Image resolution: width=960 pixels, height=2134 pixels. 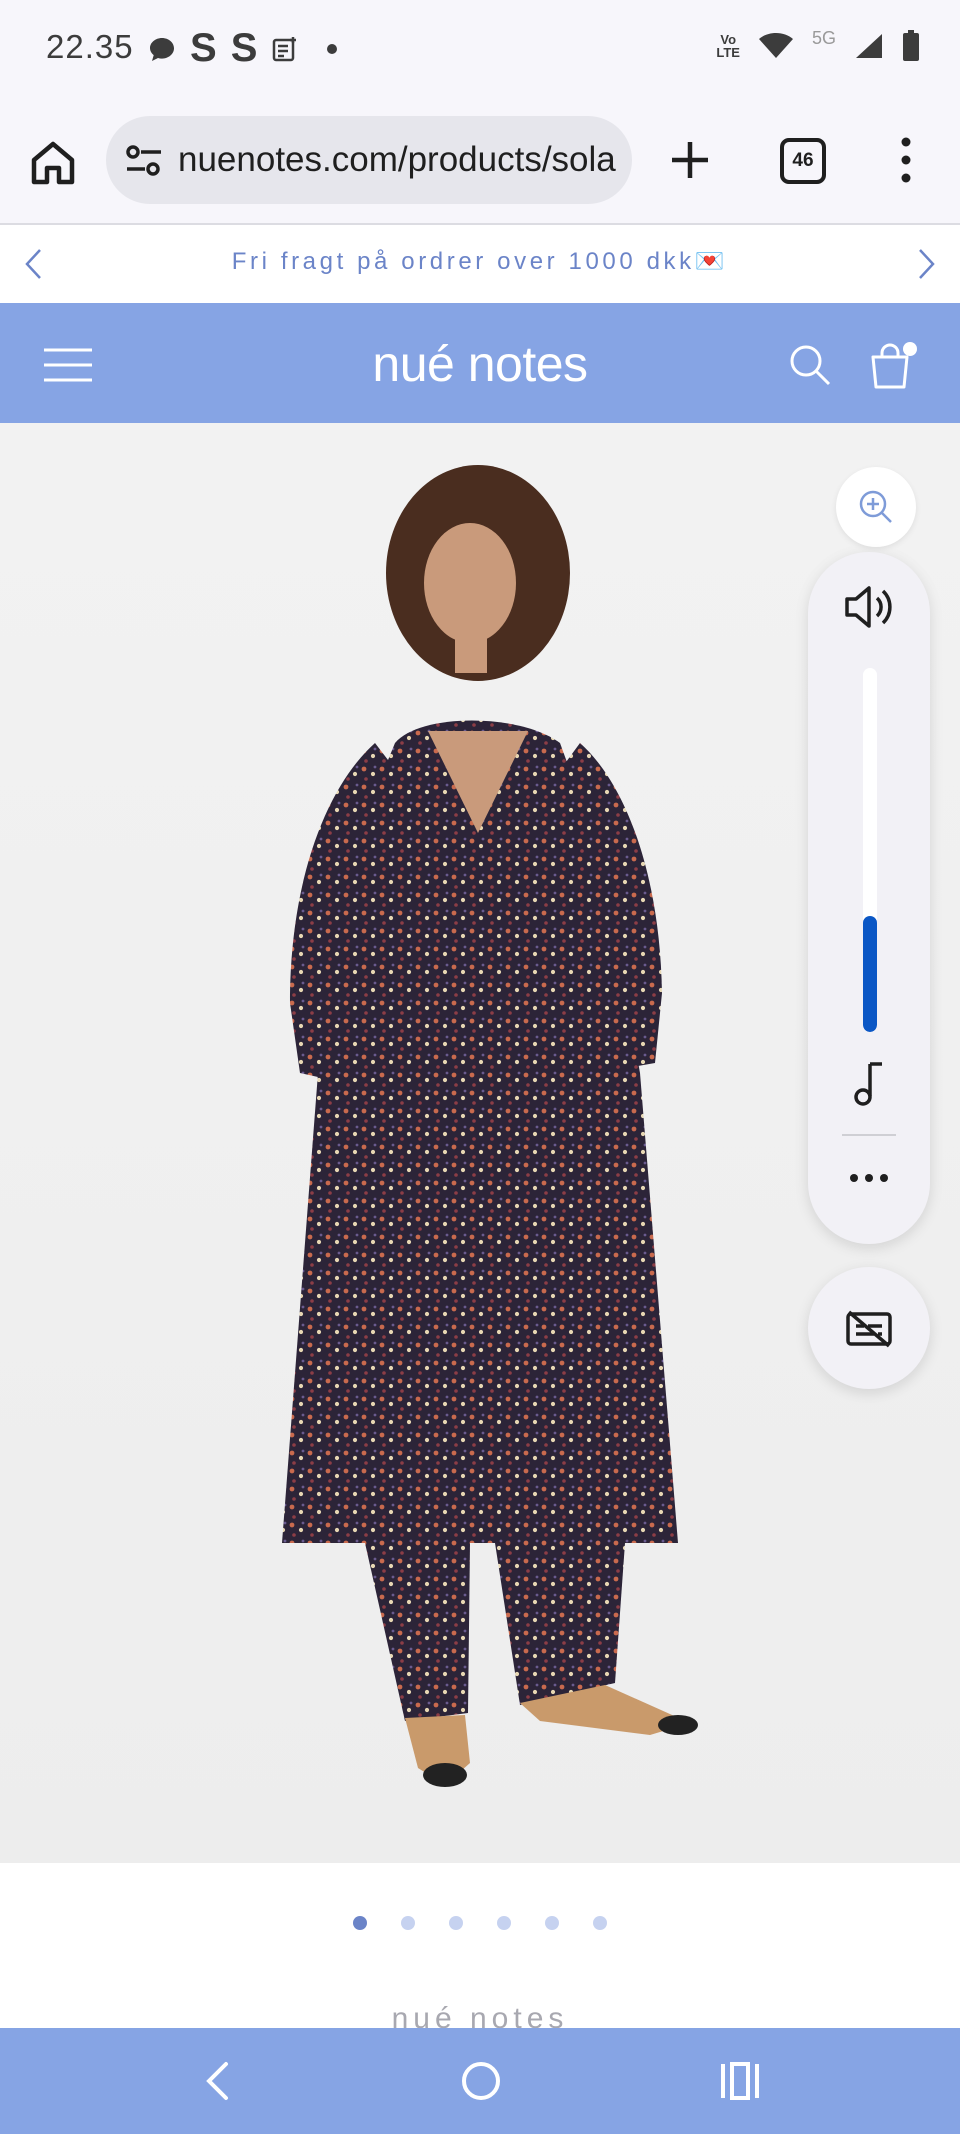 I want to click on more-options-icon, so click(x=869, y=1178).